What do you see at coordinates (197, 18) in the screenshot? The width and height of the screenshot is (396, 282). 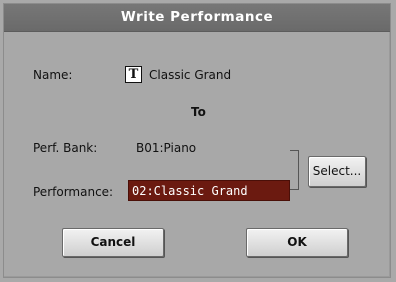 I see `dialog-title: Write Performance` at bounding box center [197, 18].